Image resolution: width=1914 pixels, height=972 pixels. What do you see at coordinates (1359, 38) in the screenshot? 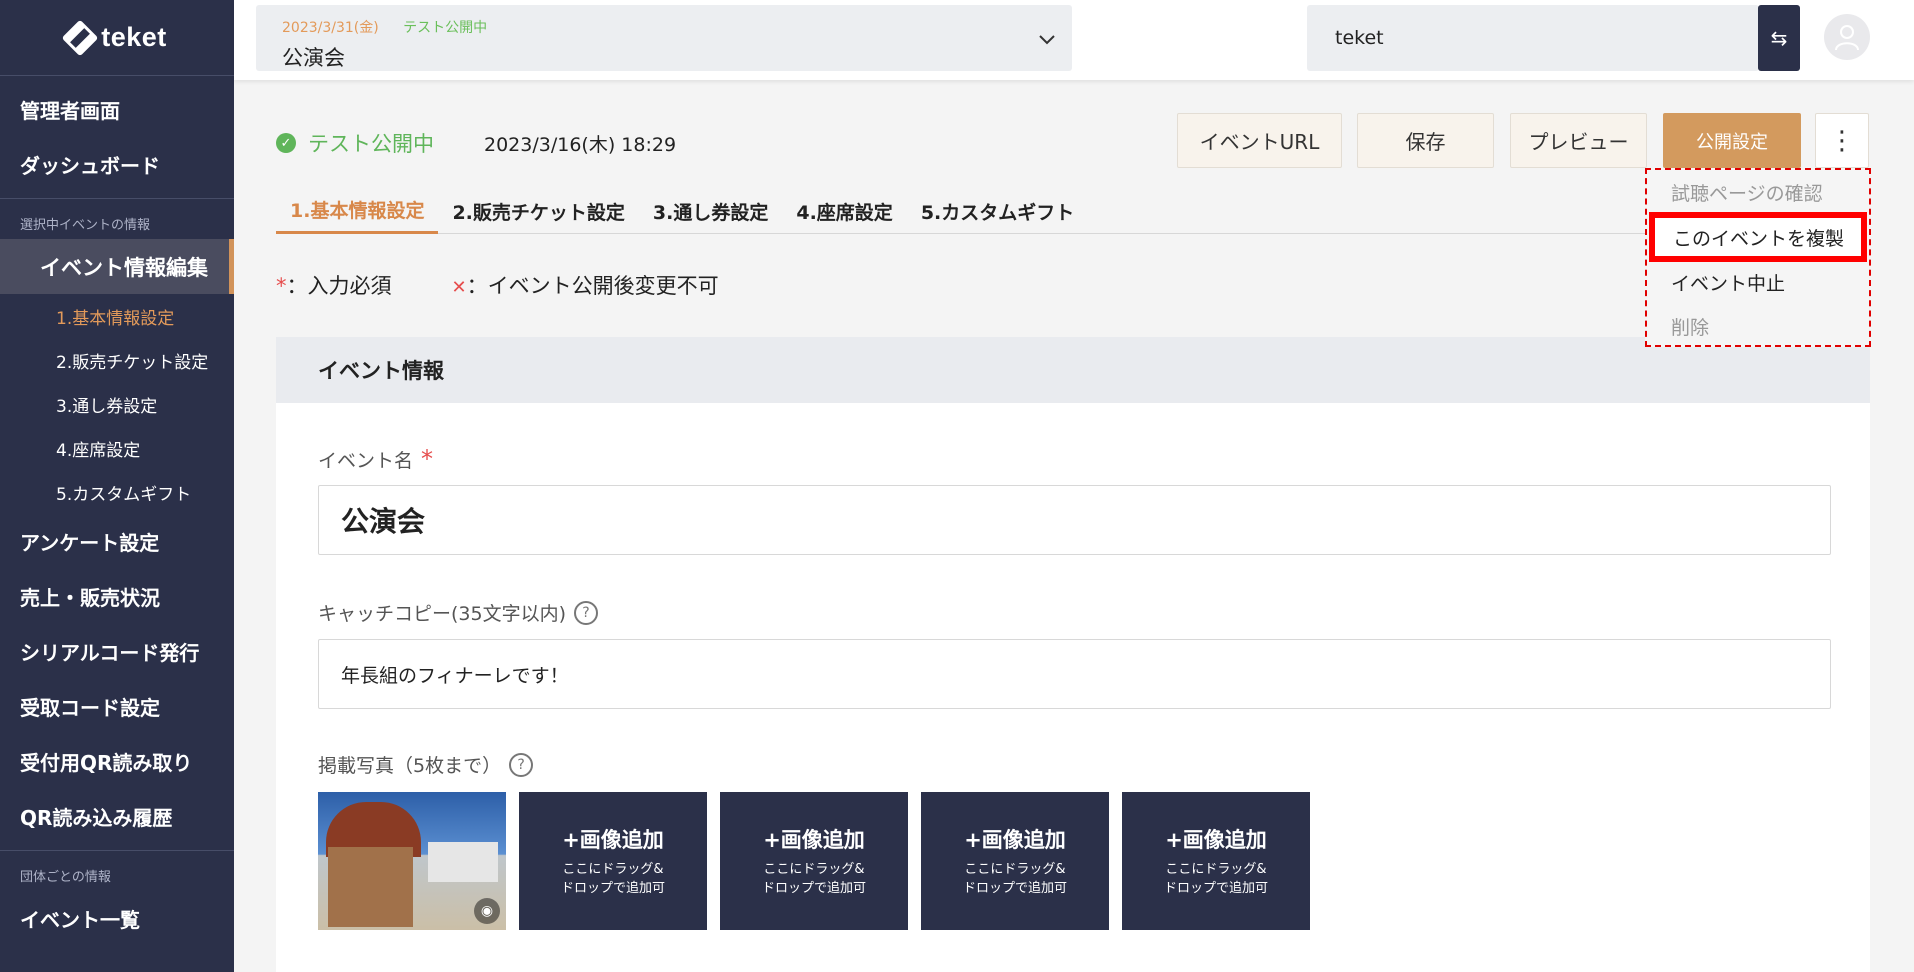
I see `org-name: teket` at bounding box center [1359, 38].